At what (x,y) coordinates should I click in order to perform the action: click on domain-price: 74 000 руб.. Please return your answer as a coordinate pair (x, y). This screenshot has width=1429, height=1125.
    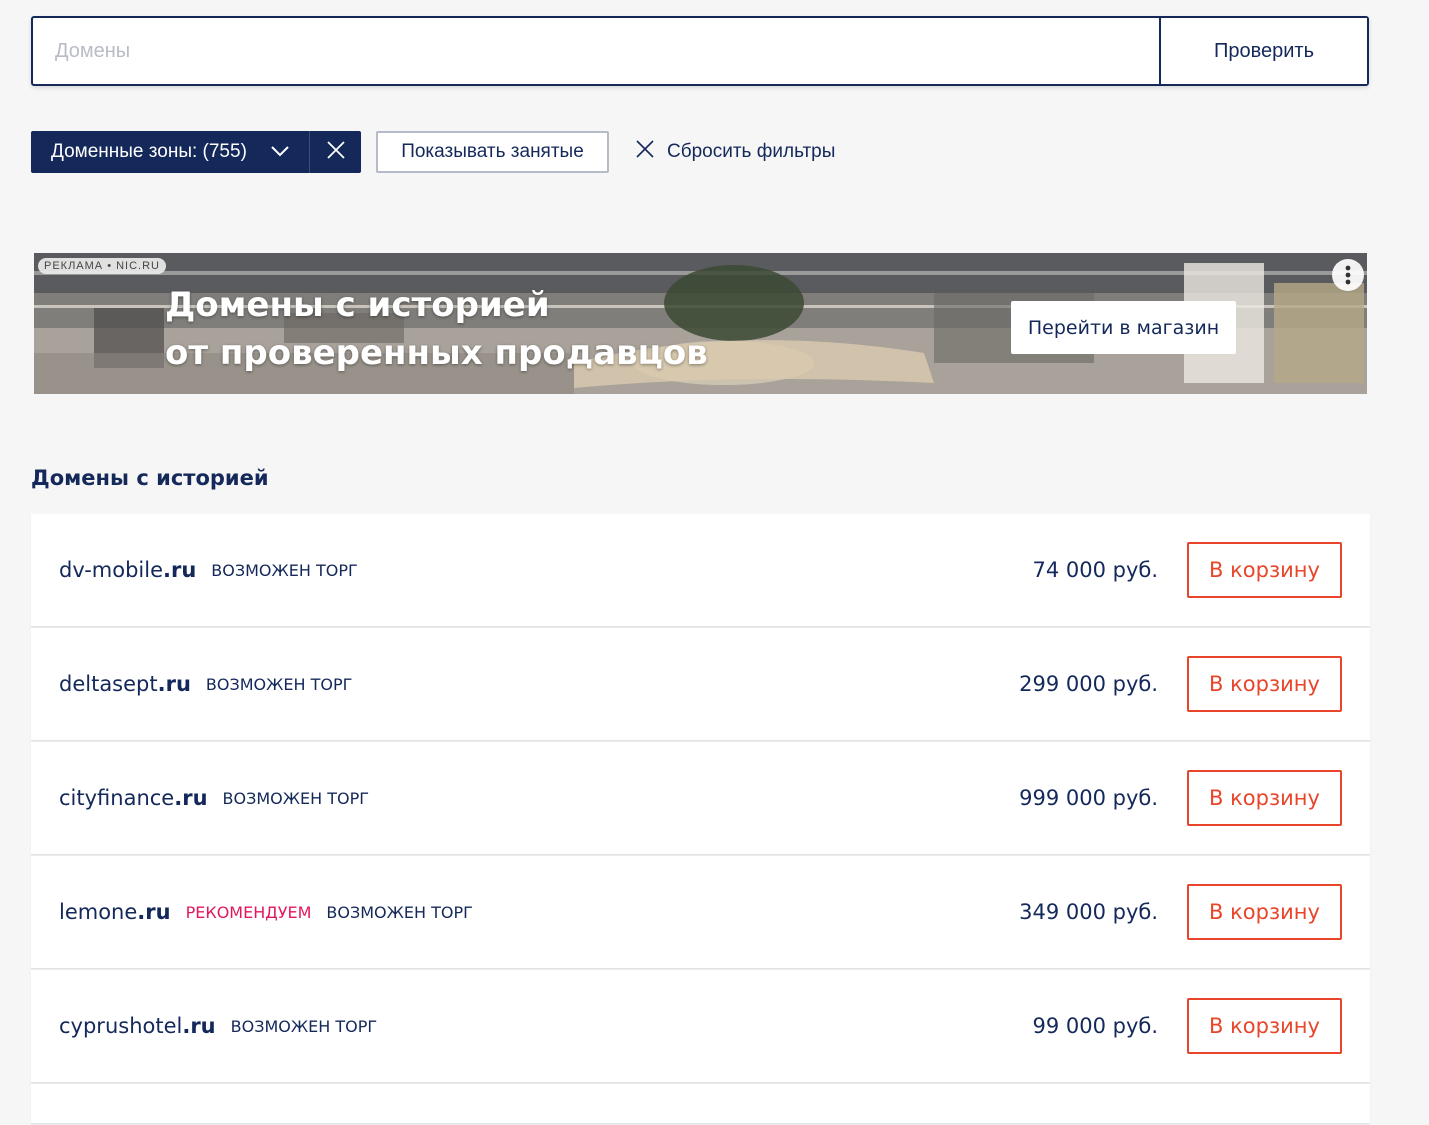
    Looking at the image, I should click on (1095, 570).